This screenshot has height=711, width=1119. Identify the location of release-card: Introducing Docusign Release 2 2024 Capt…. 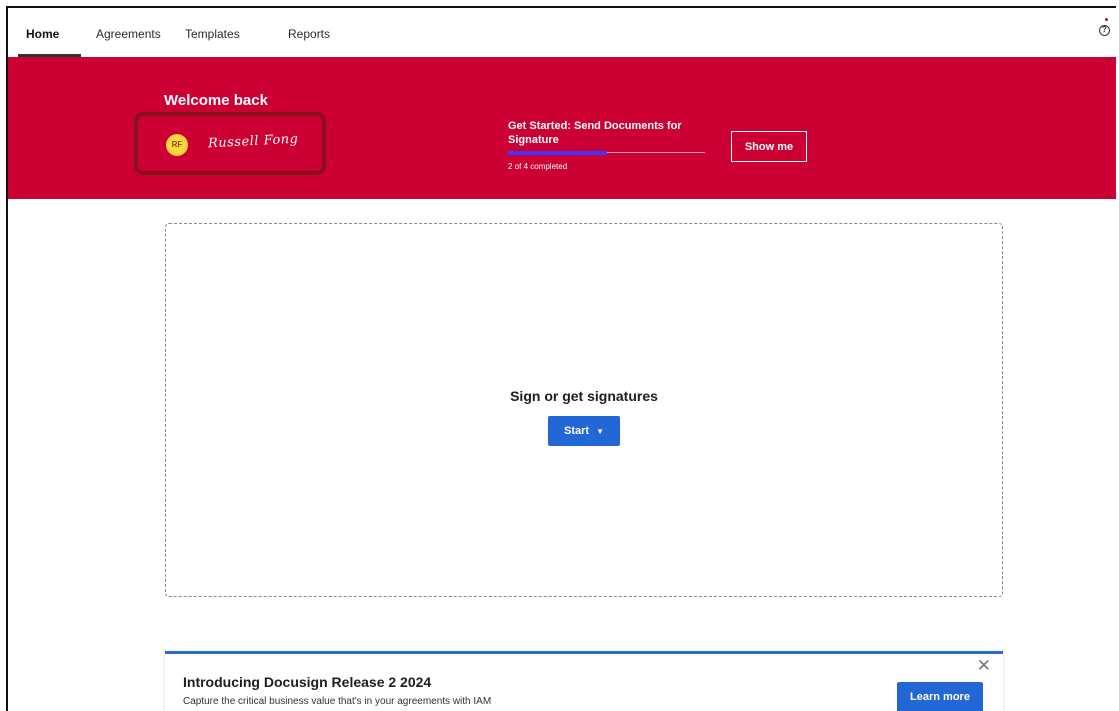
(584, 681).